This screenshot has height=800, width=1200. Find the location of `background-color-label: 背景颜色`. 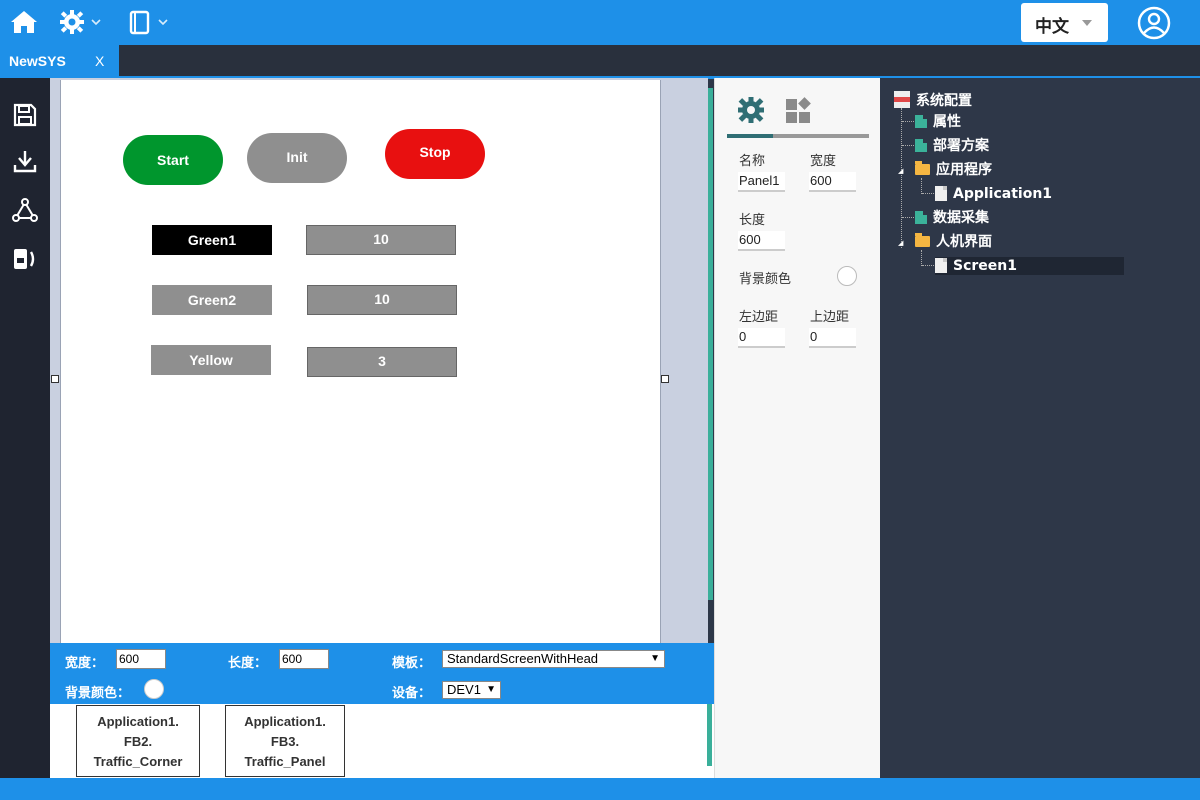

background-color-label: 背景颜色 is located at coordinates (765, 279).